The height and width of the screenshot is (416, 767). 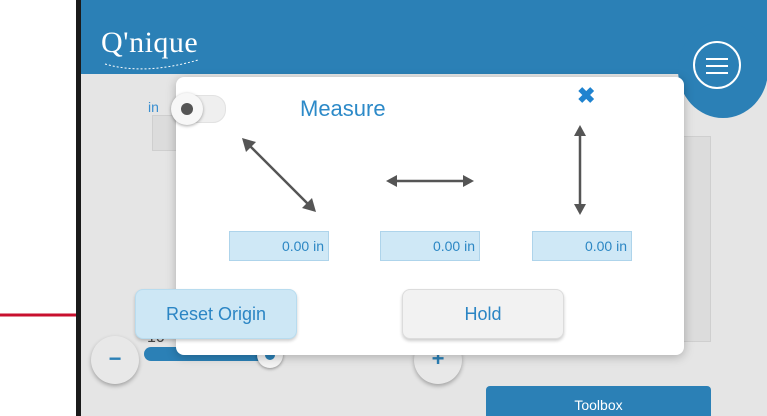 What do you see at coordinates (598, 401) in the screenshot?
I see `toolbox-button: Toolbox` at bounding box center [598, 401].